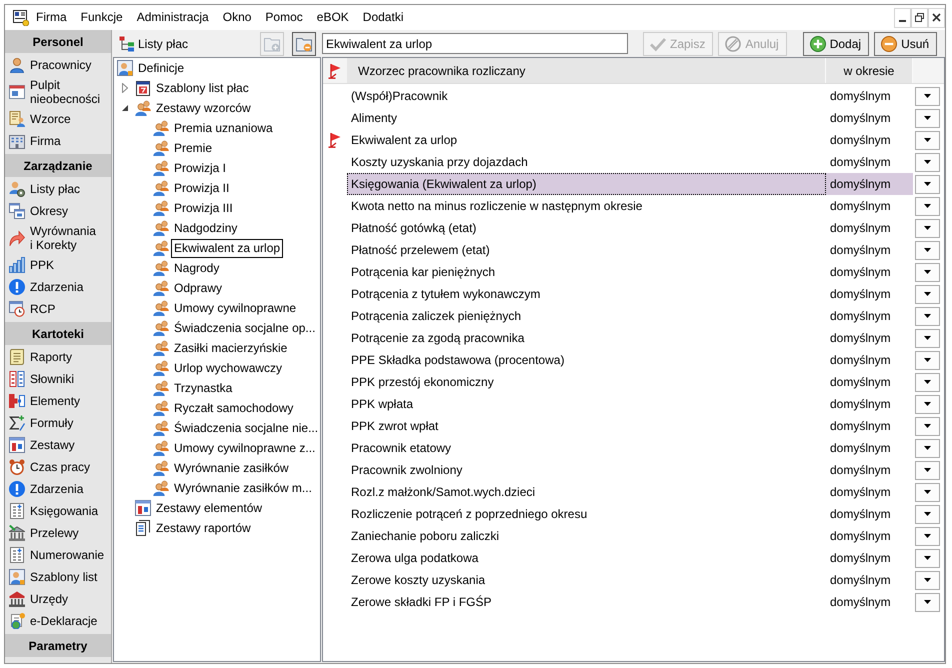 Image resolution: width=952 pixels, height=668 pixels. I want to click on minimize-button, so click(902, 18).